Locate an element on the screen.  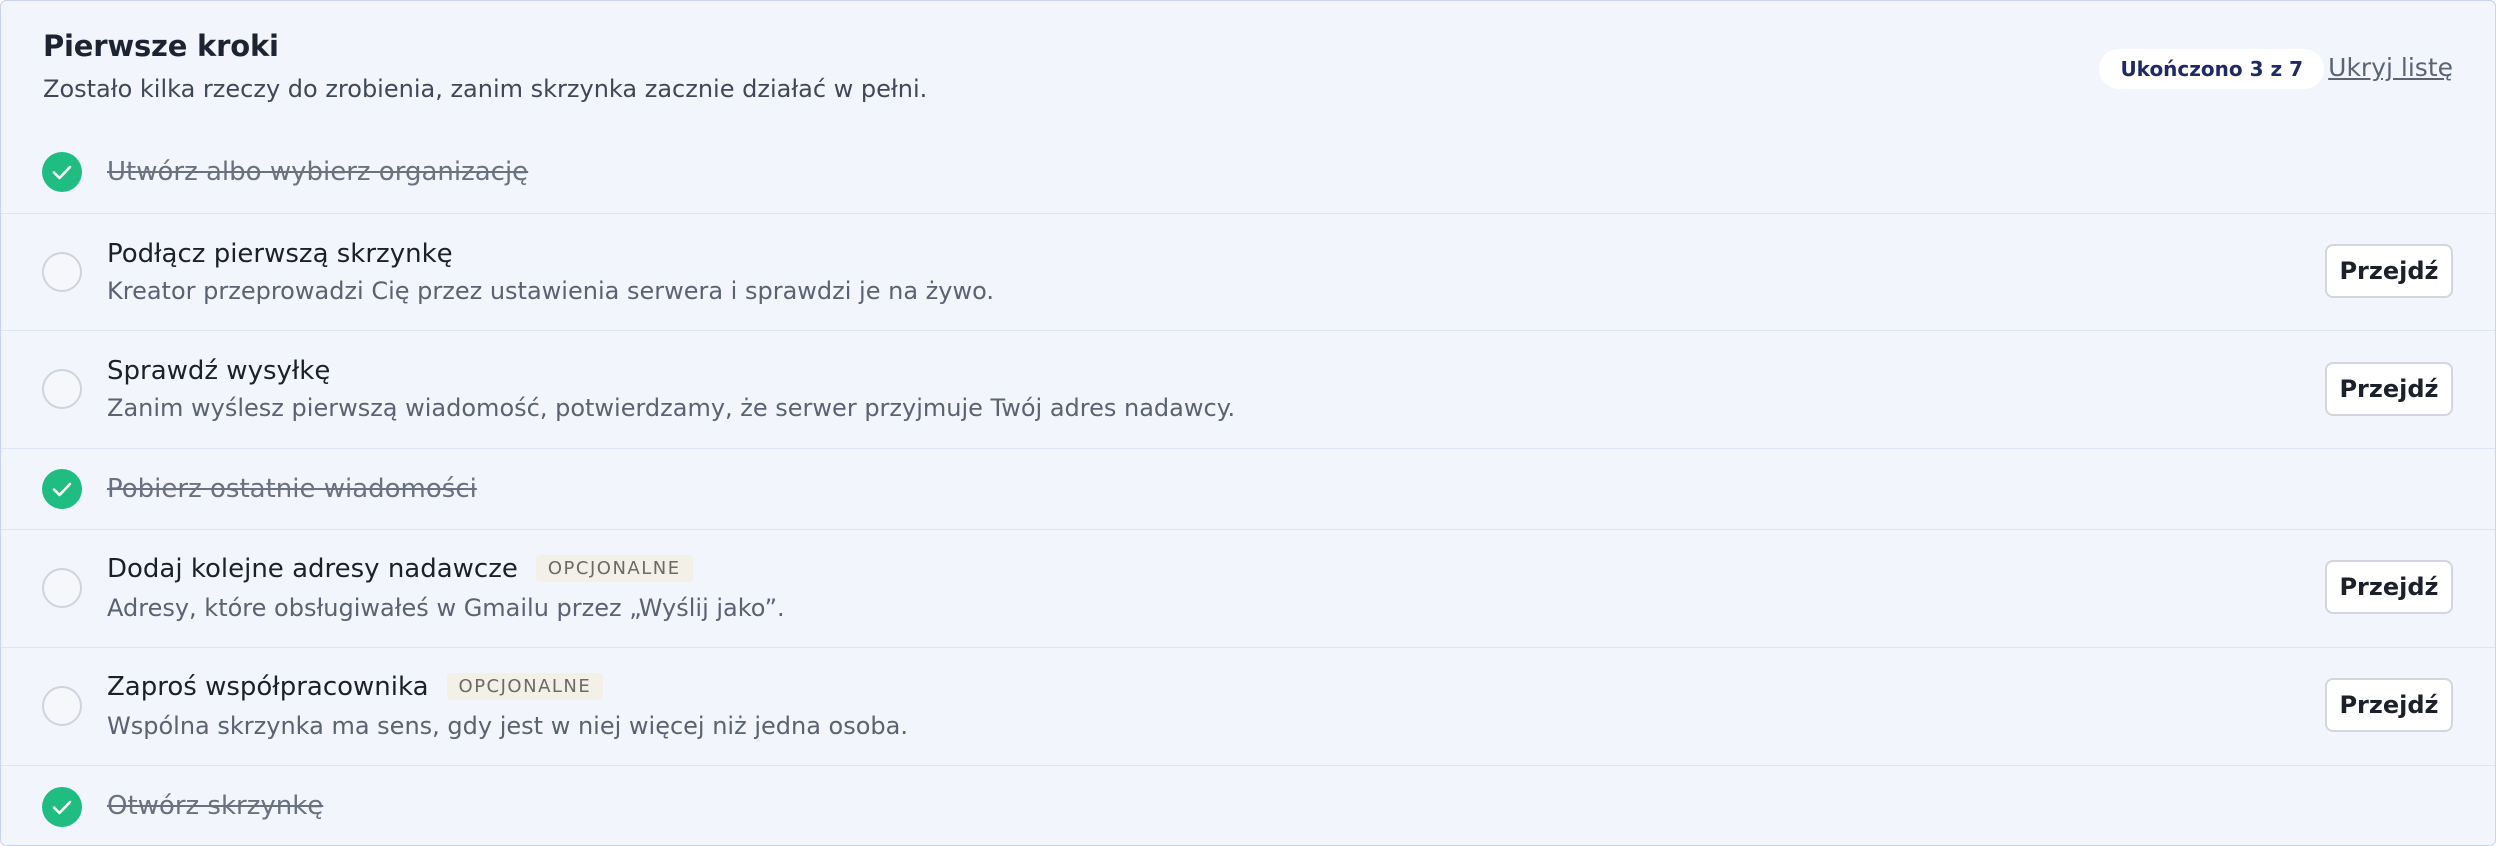
step-fetch-messages: Pobierz ostatnie wiadomości is located at coordinates (1248, 489).